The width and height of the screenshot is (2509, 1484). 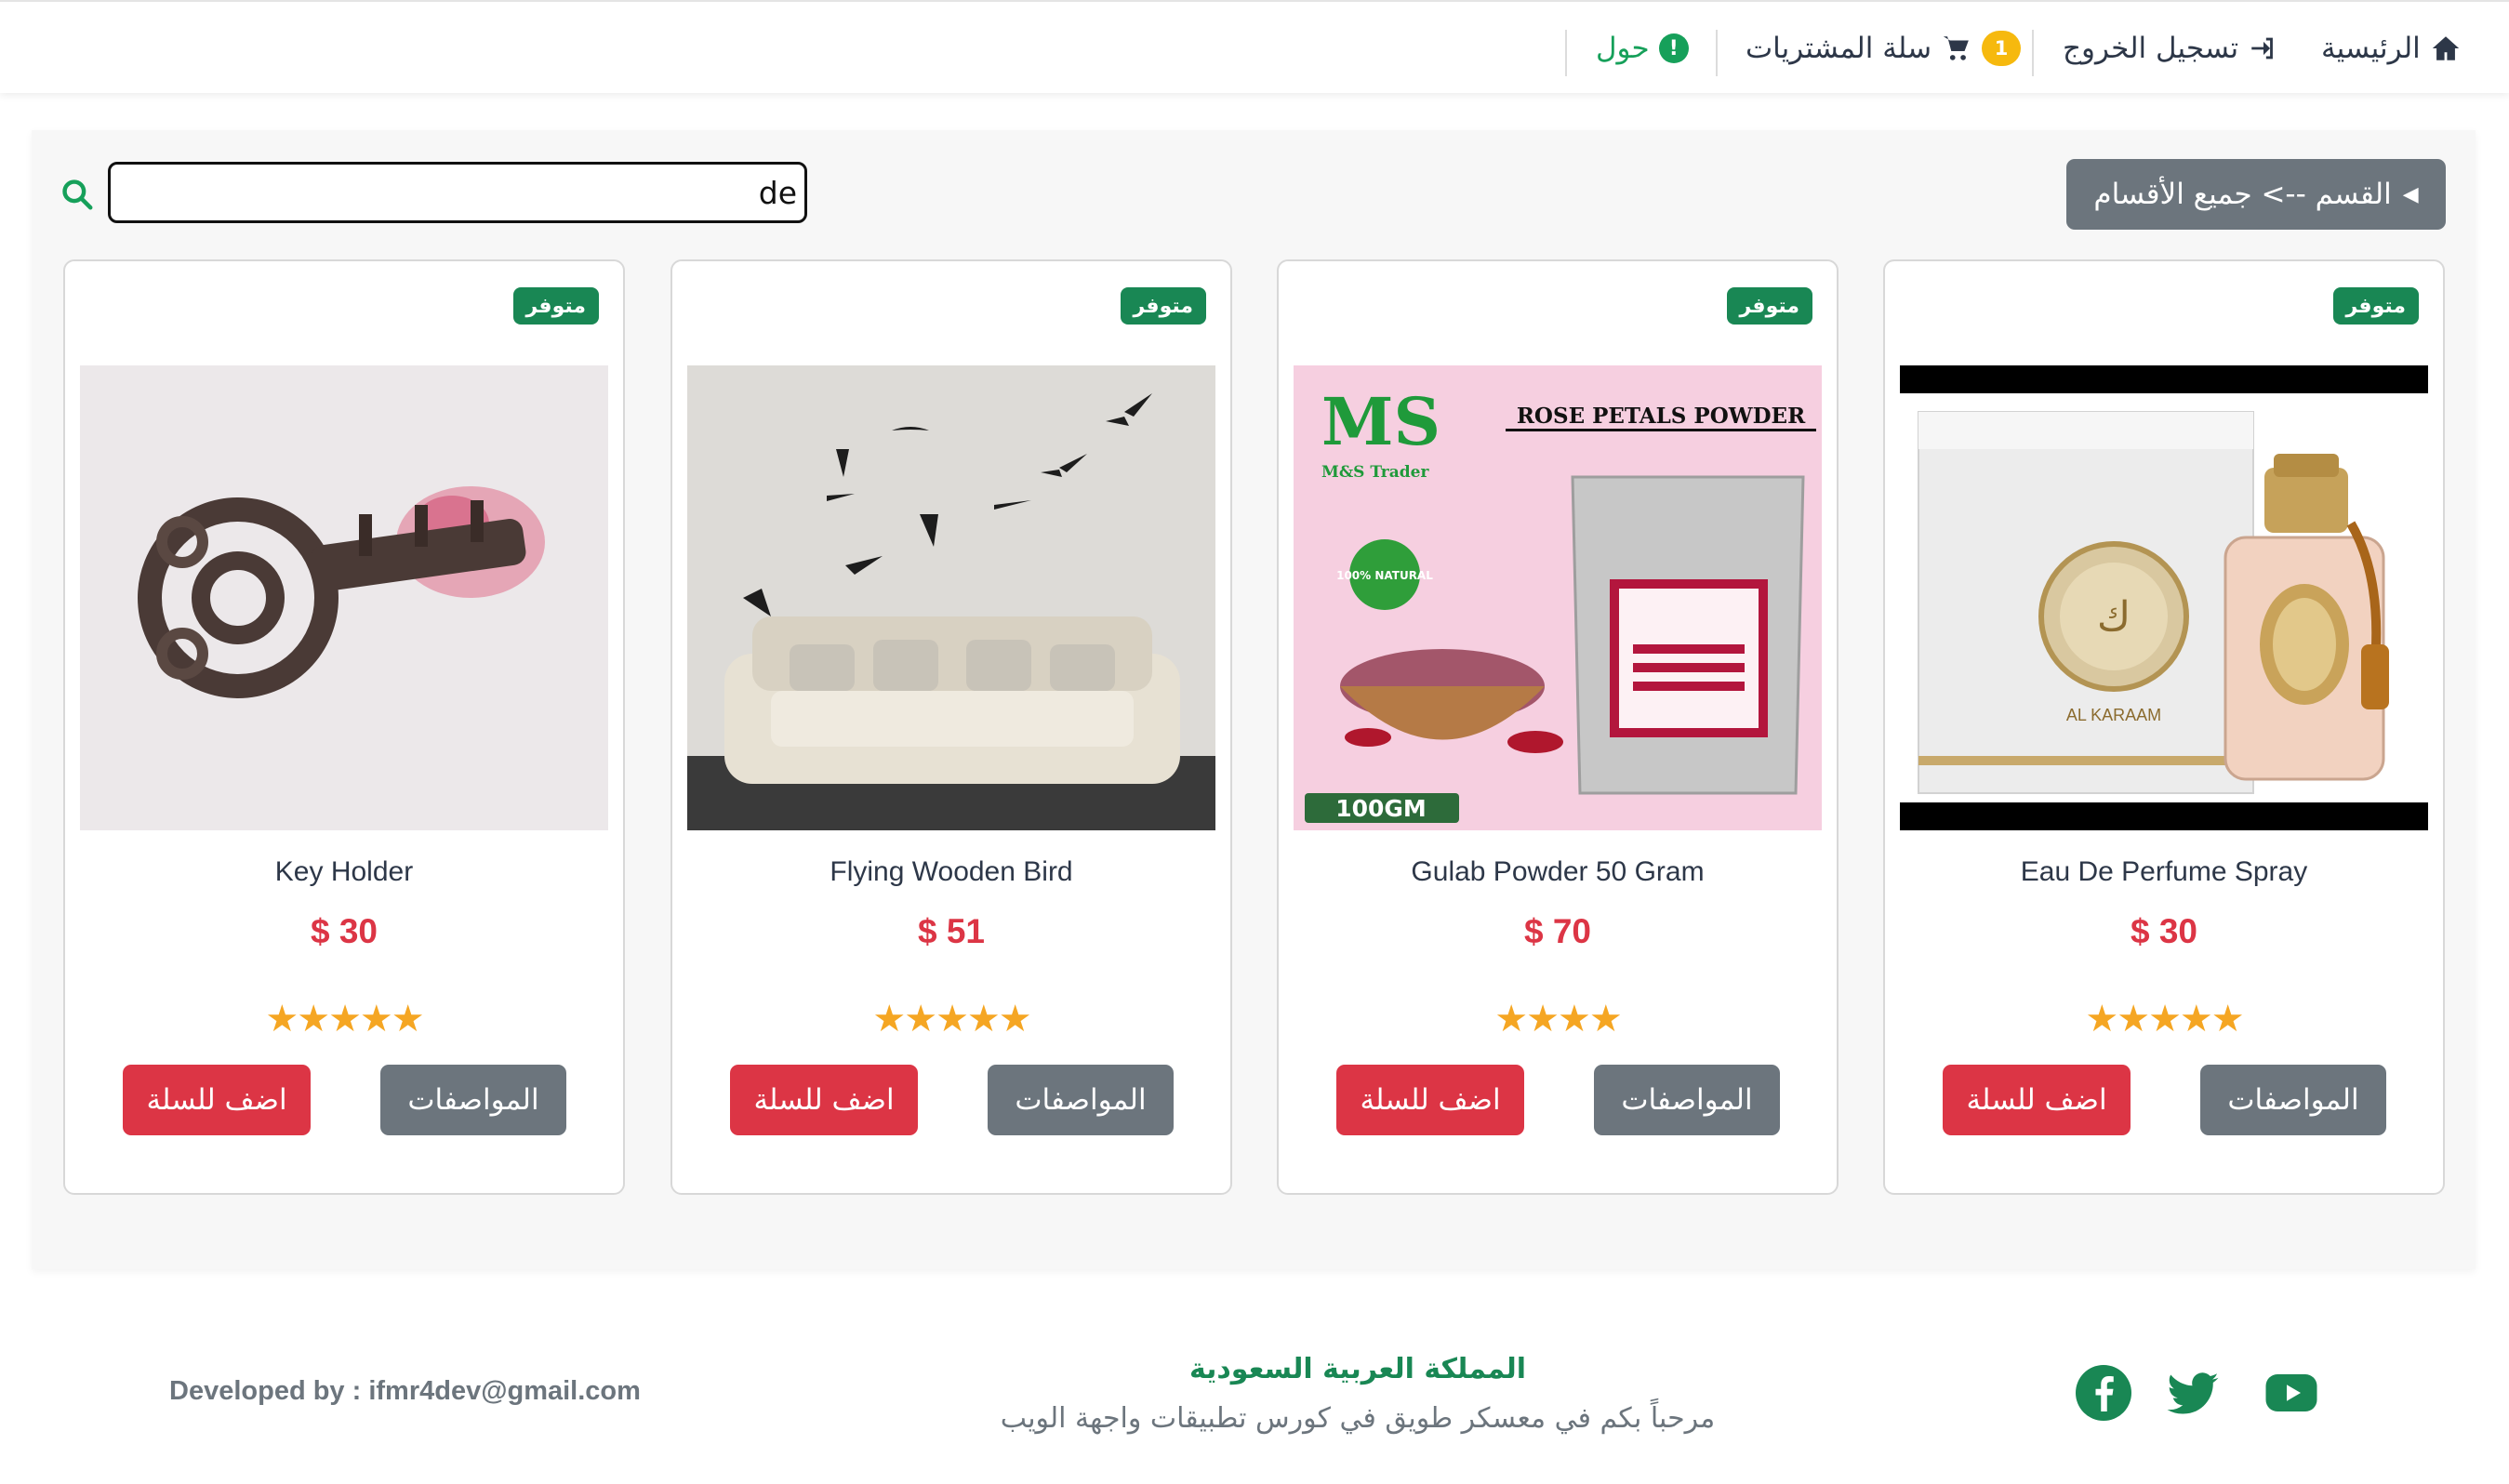 What do you see at coordinates (344, 597) in the screenshot?
I see `product-image-key-holder` at bounding box center [344, 597].